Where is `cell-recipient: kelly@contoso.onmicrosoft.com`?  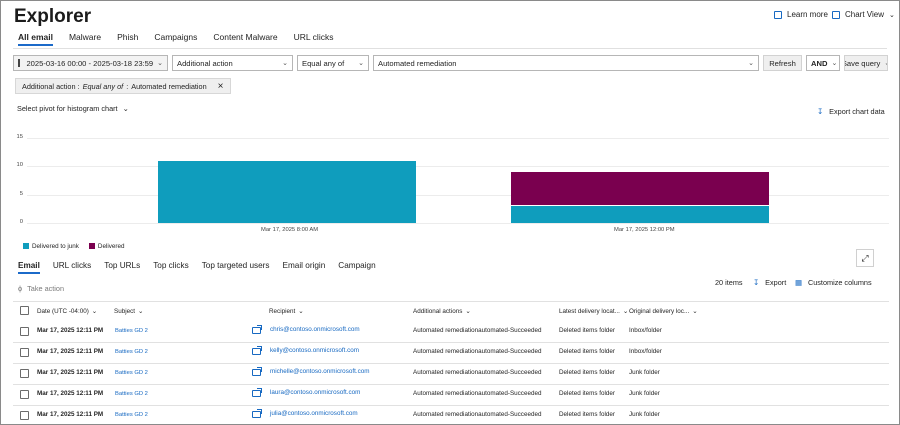 cell-recipient: kelly@contoso.onmicrosoft.com is located at coordinates (314, 350).